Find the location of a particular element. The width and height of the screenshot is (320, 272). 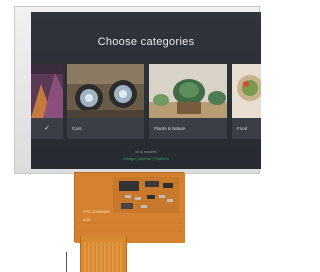

category-card-selected: ✓ is located at coordinates (47, 101).